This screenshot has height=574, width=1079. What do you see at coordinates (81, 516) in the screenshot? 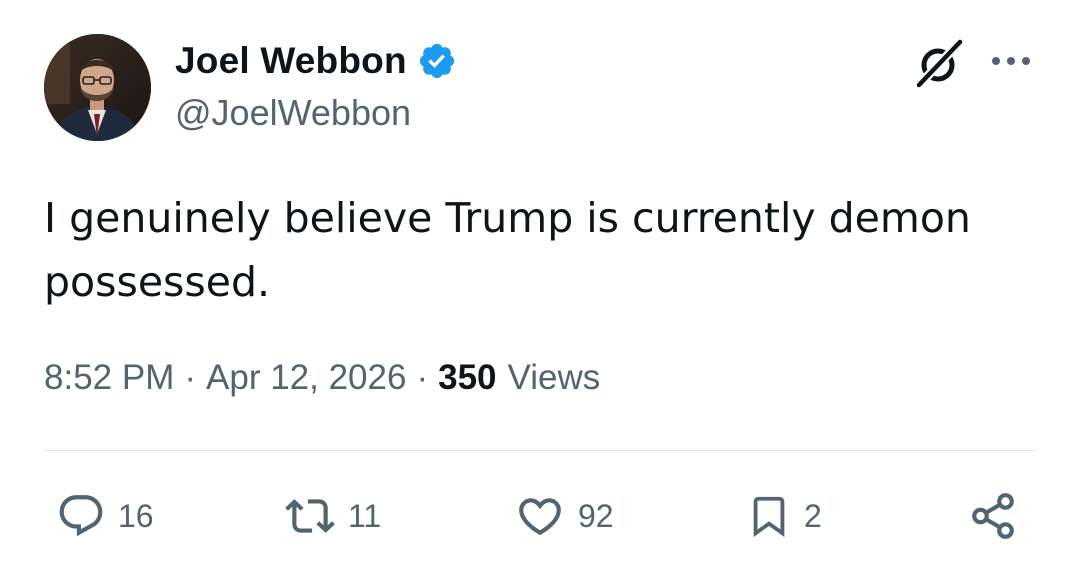
I see `reply-icon` at bounding box center [81, 516].